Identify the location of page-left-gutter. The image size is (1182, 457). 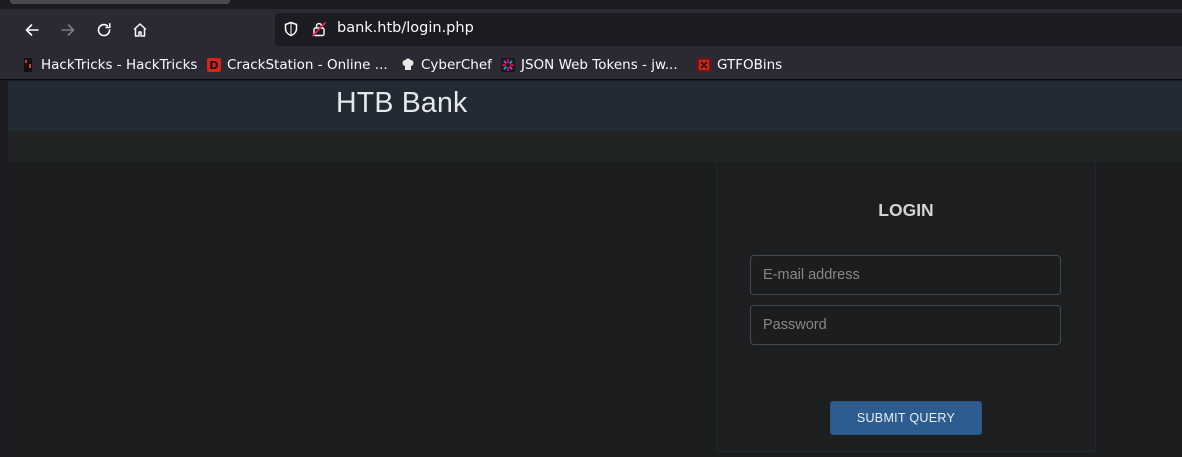
(4, 269).